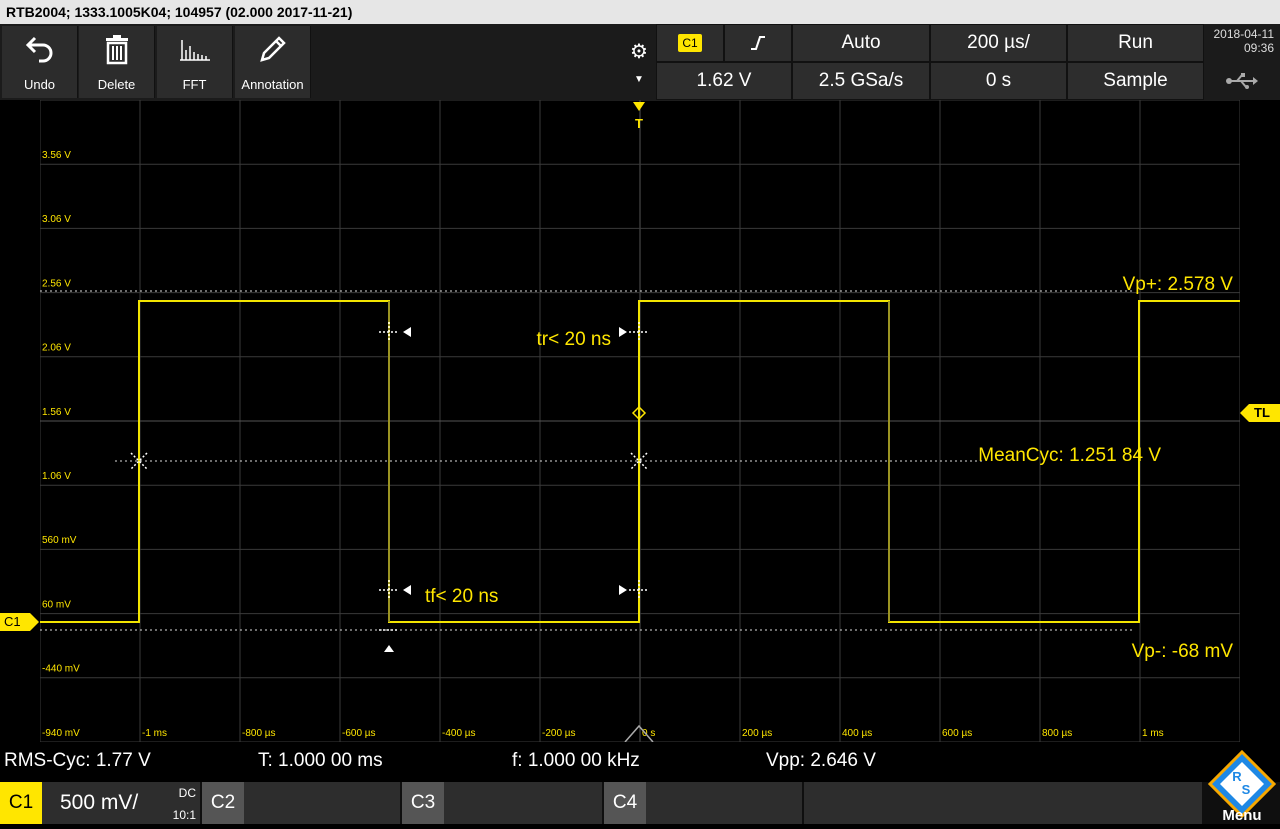 The width and height of the screenshot is (1280, 829). Describe the element at coordinates (56, 604) in the screenshot. I see `y-tick-label: 60 mV` at that location.